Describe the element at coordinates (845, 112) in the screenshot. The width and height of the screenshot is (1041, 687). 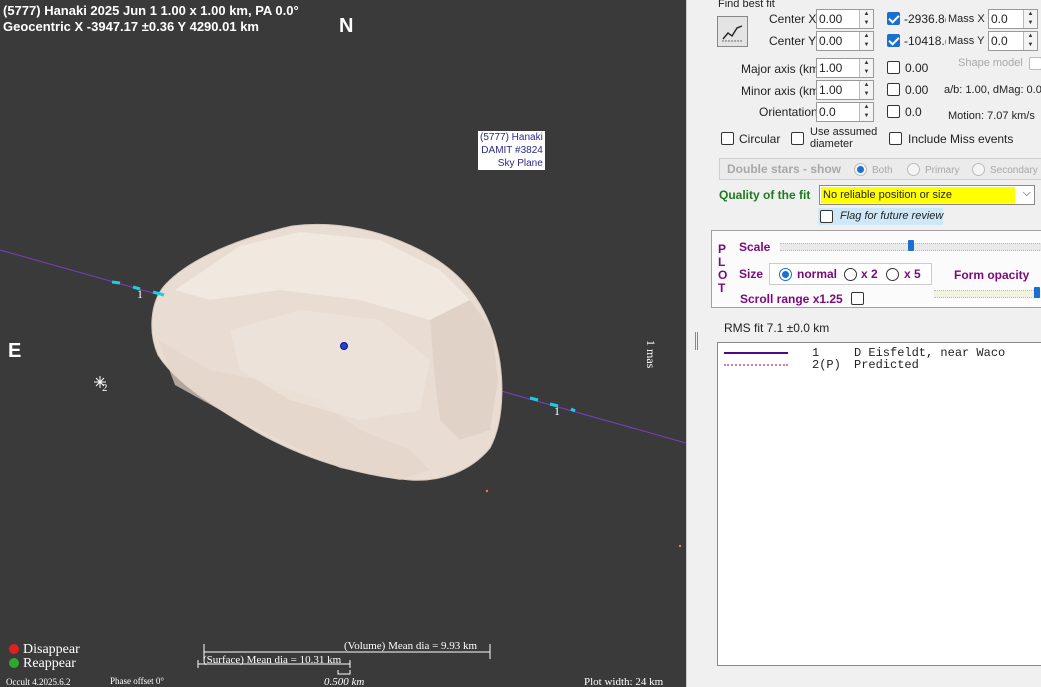
I see `orientation-input: 0.0 ▲ ▼` at that location.